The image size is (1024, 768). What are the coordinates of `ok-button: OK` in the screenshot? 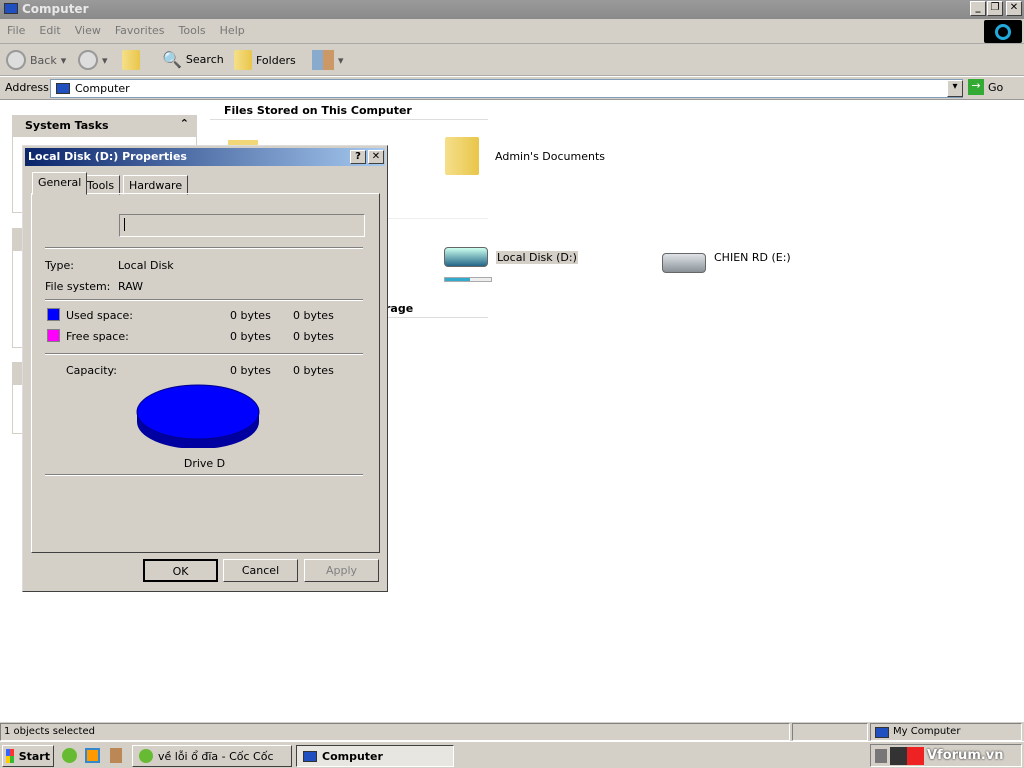 It's located at (180, 570).